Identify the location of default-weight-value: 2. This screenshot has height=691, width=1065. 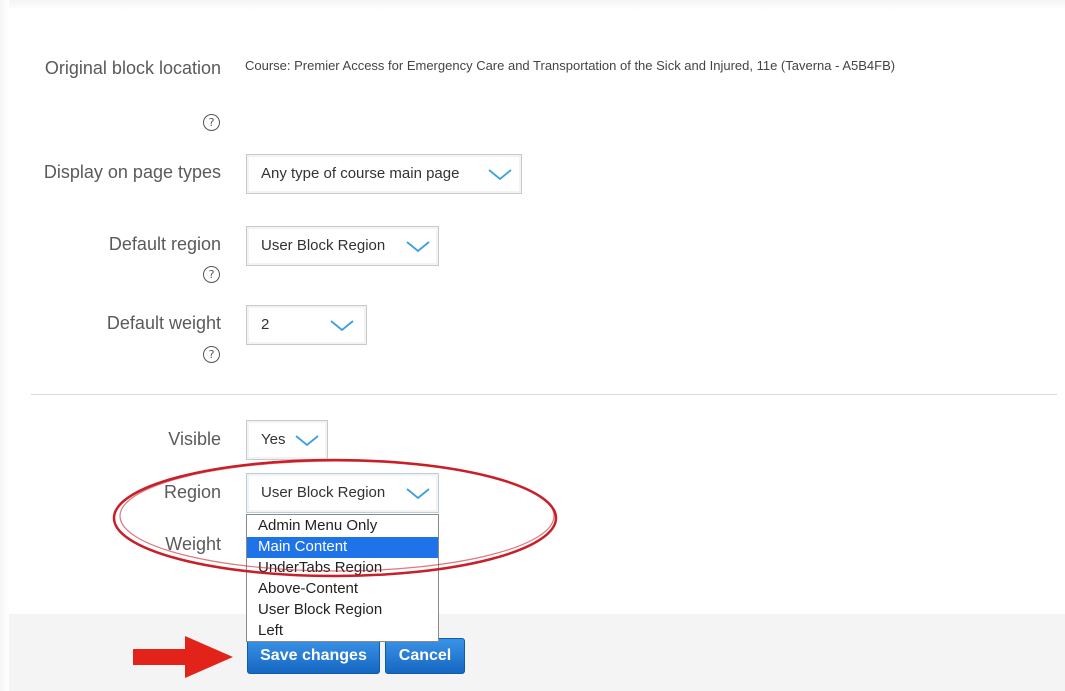
(265, 324).